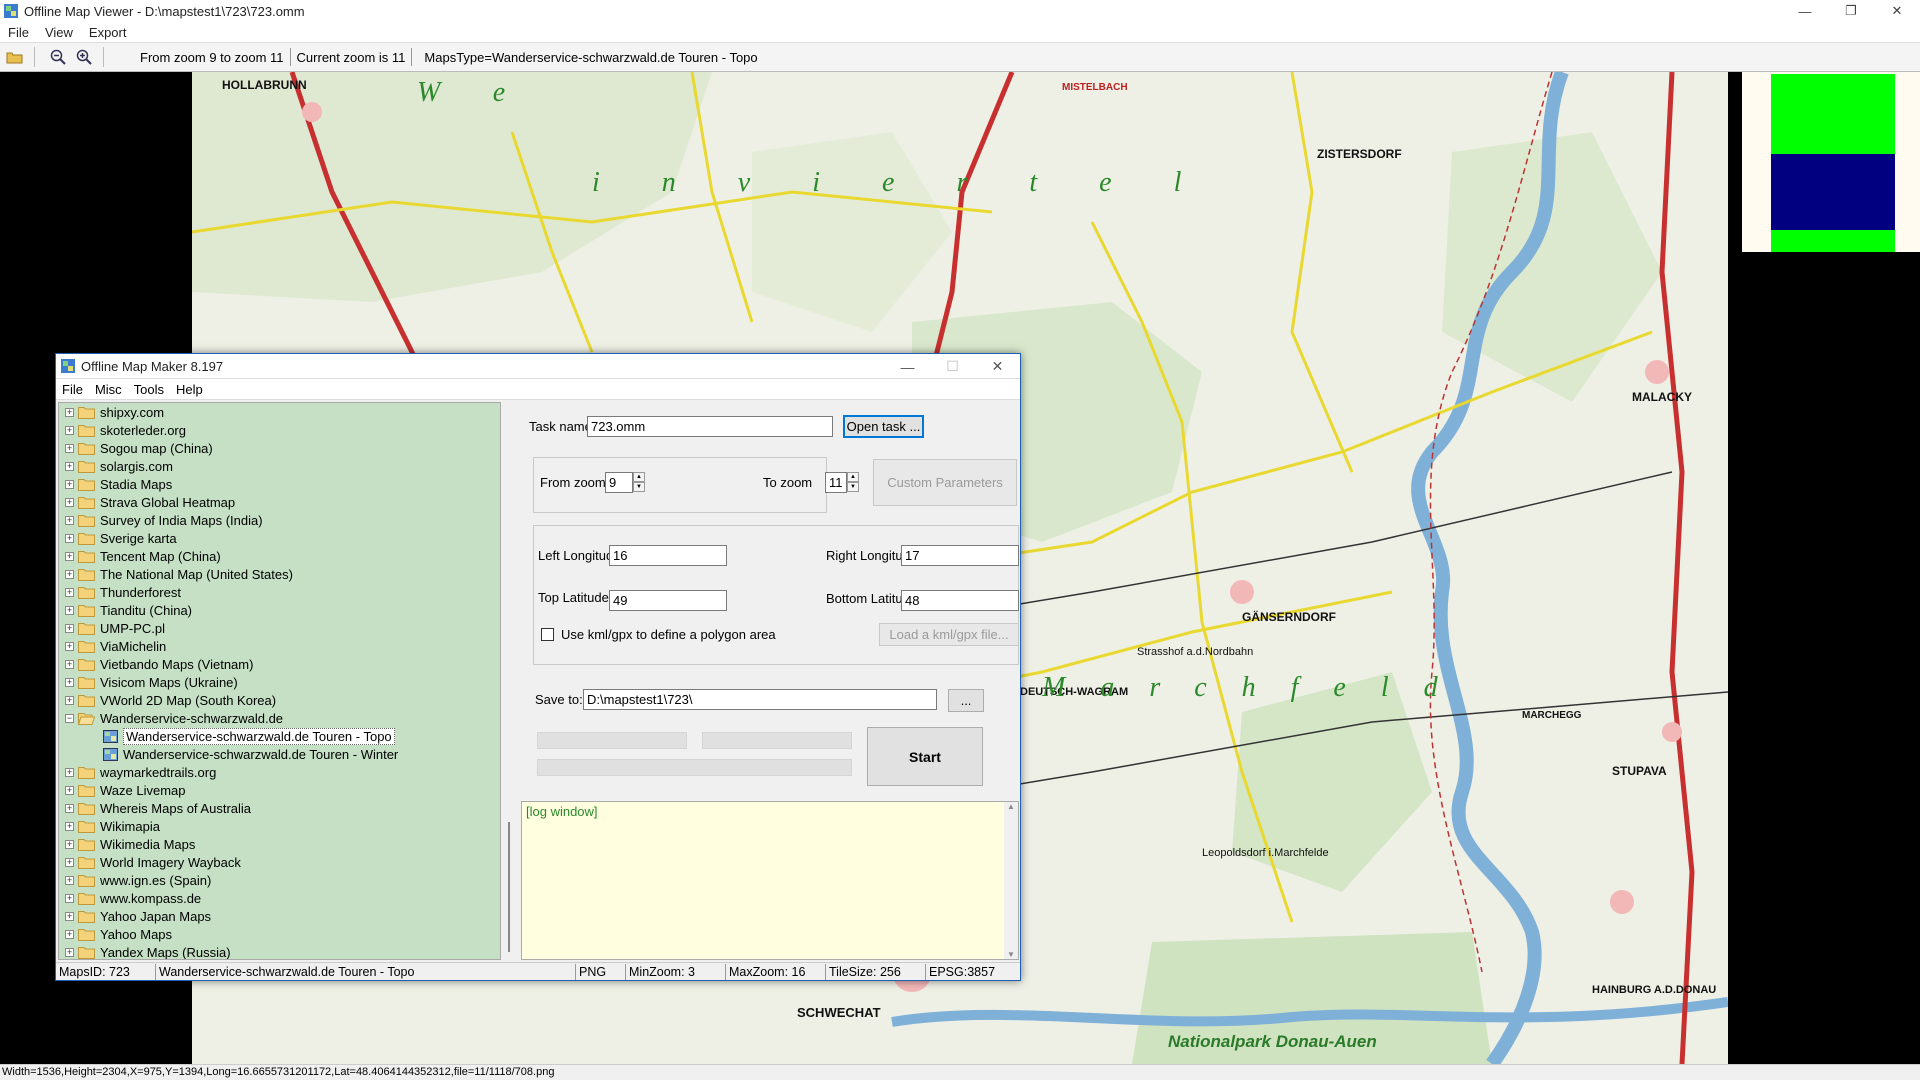 The width and height of the screenshot is (1920, 1080). I want to click on tree-item-label: Yahoo Maps, so click(136, 934).